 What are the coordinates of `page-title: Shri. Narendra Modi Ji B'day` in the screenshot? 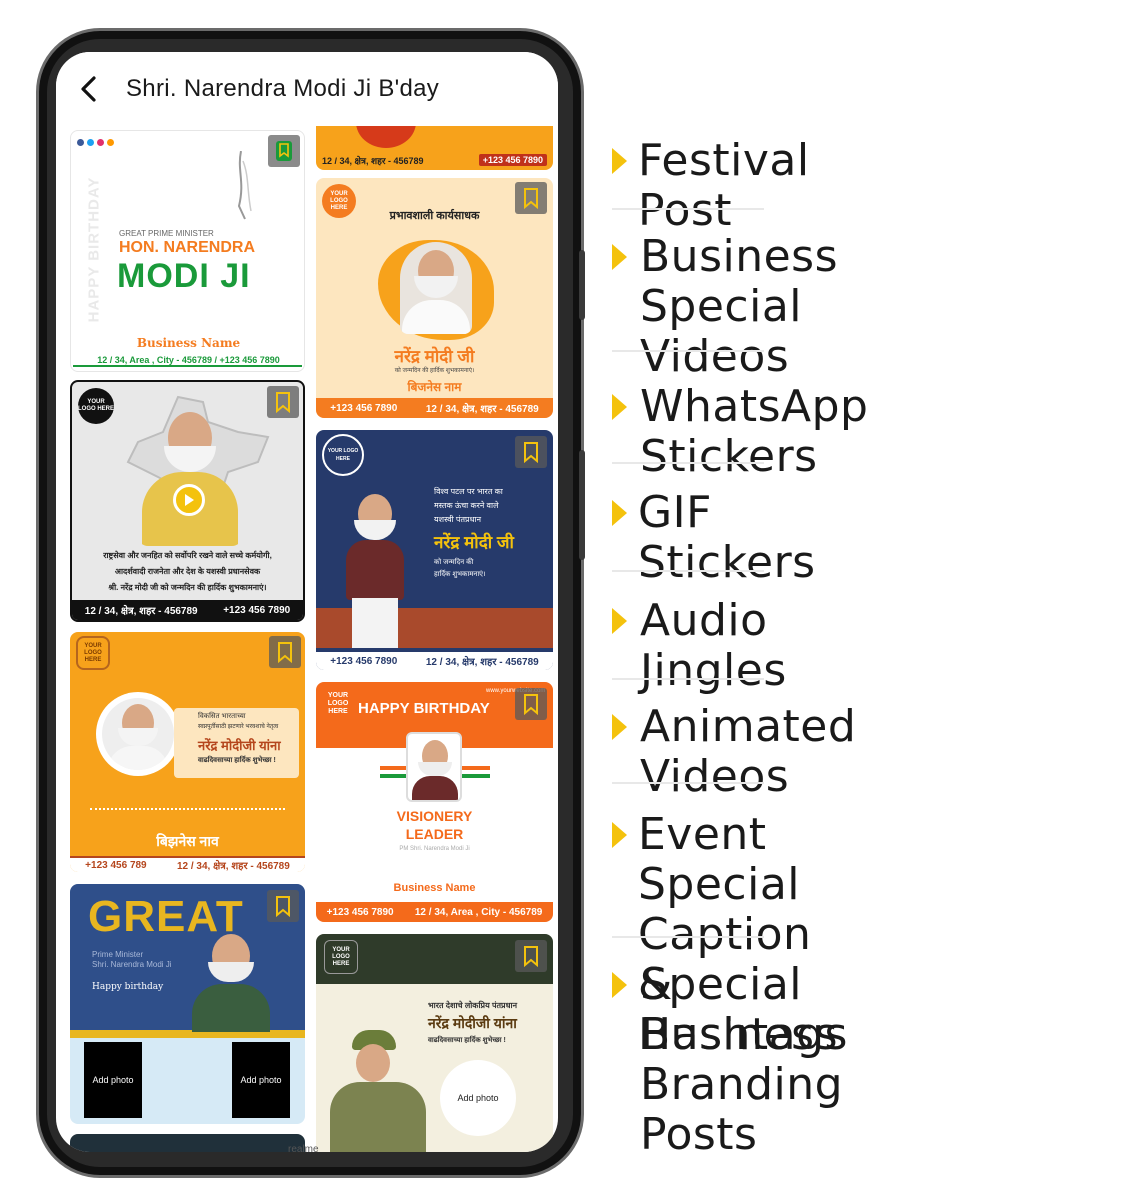 It's located at (283, 88).